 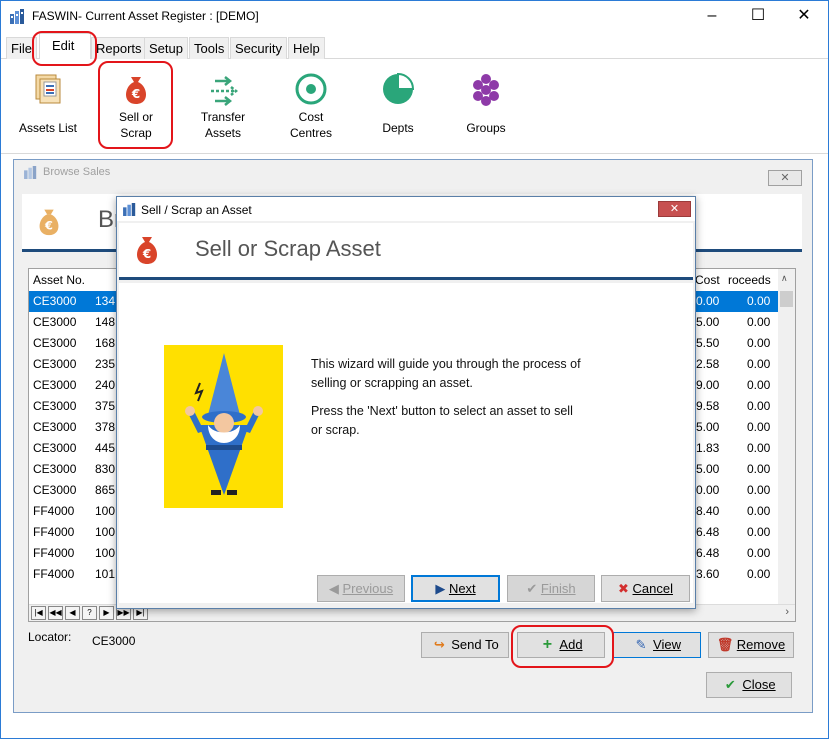 What do you see at coordinates (105, 301) in the screenshot?
I see `cell-number: 134` at bounding box center [105, 301].